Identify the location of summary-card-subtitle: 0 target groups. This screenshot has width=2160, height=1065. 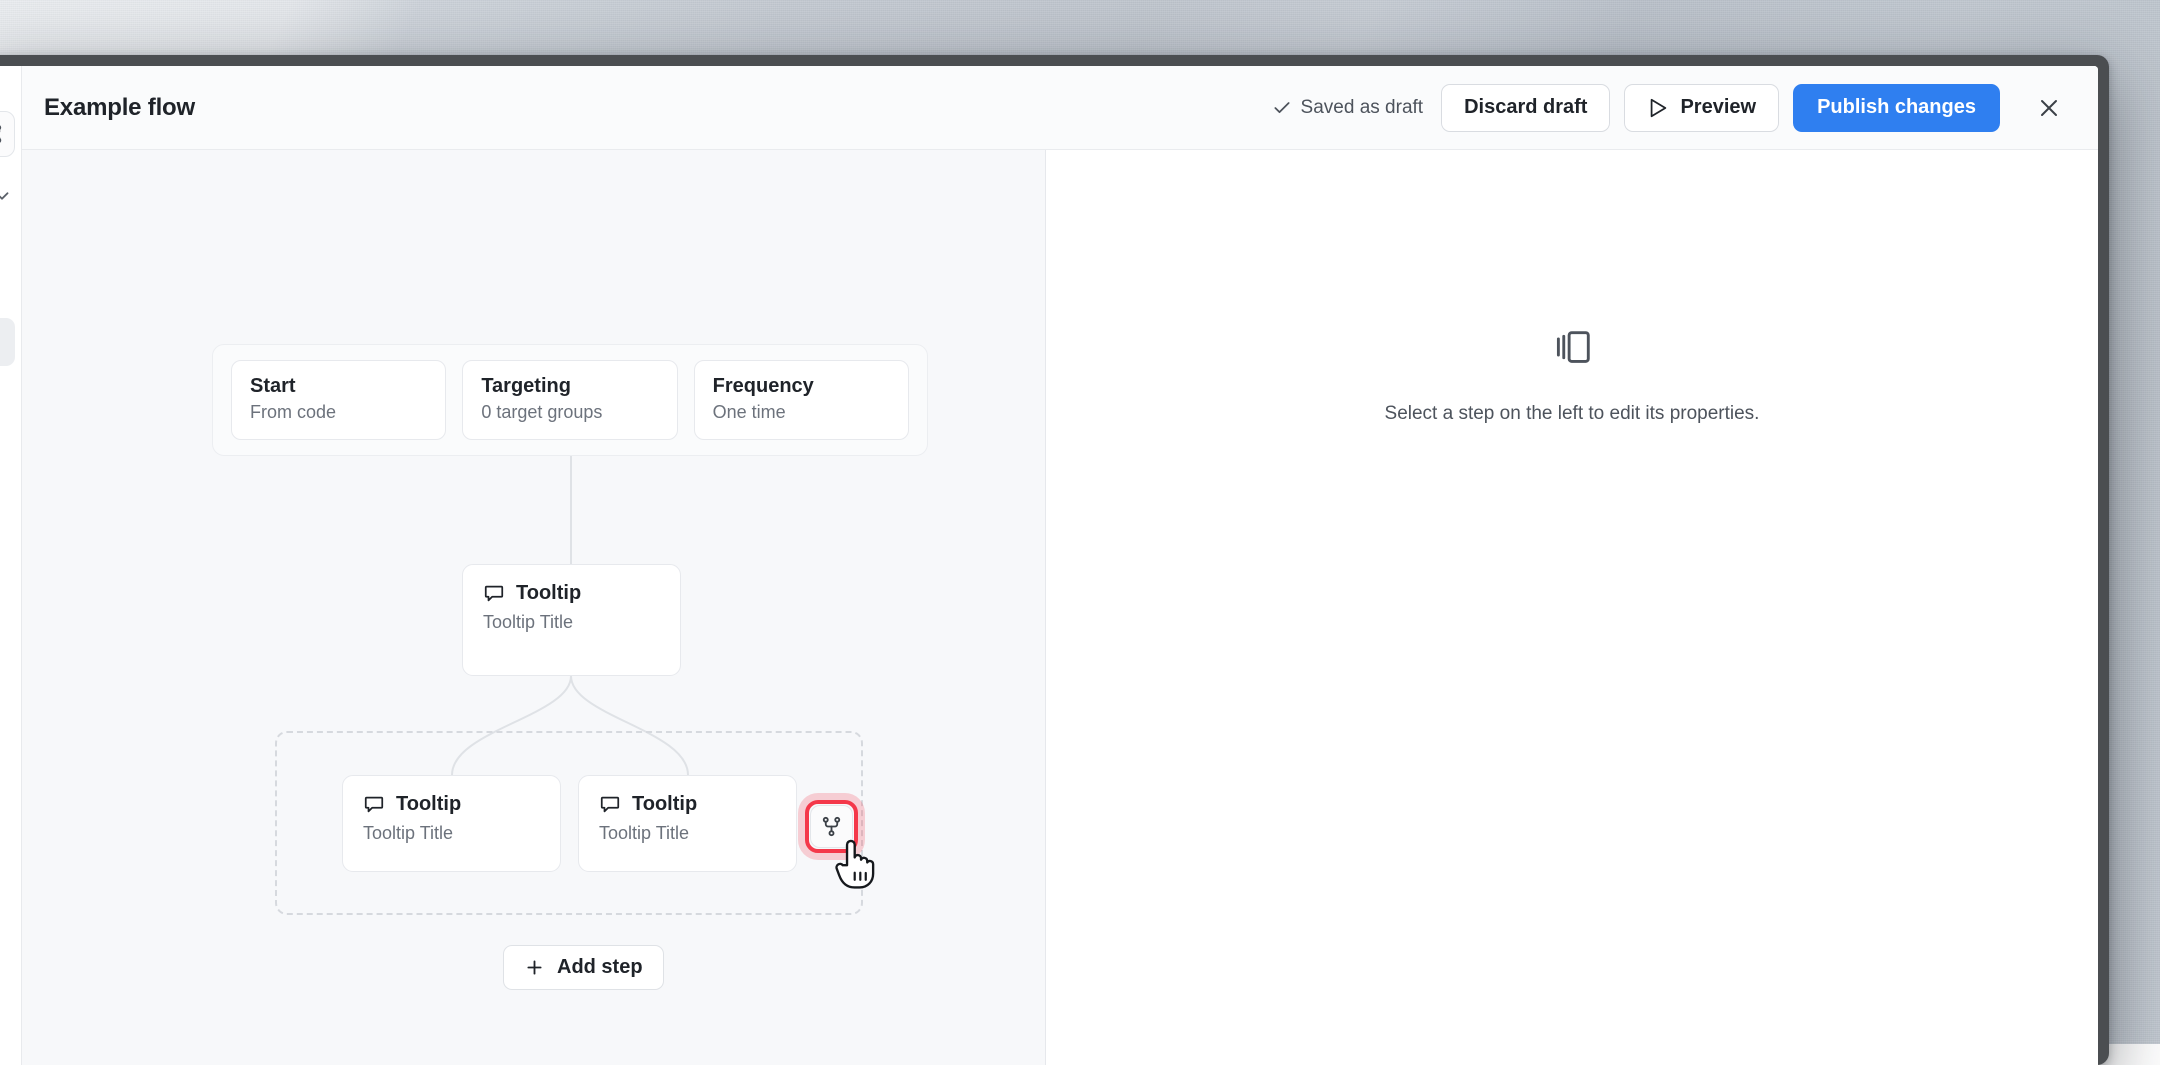
(569, 413).